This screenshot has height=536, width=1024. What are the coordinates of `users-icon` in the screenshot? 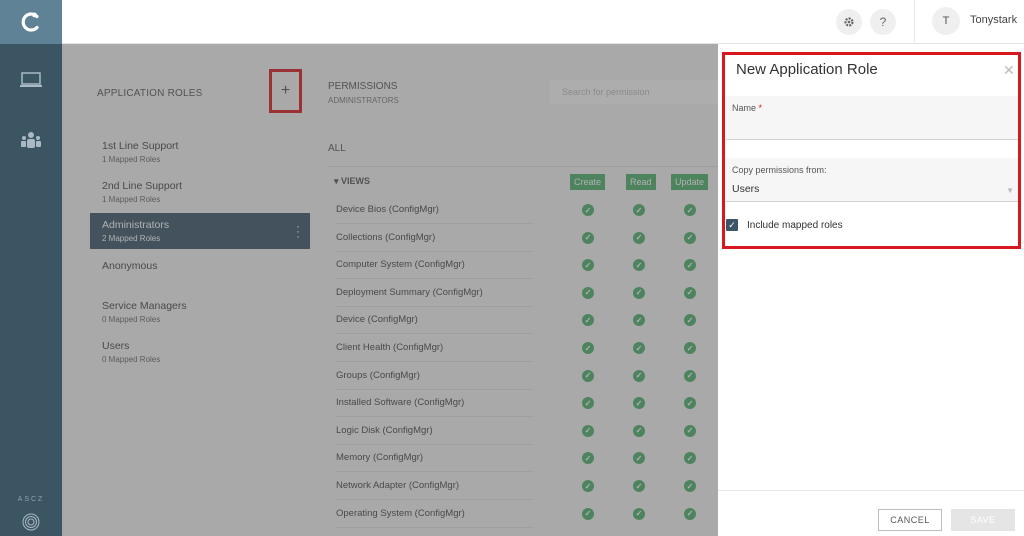 It's located at (31, 140).